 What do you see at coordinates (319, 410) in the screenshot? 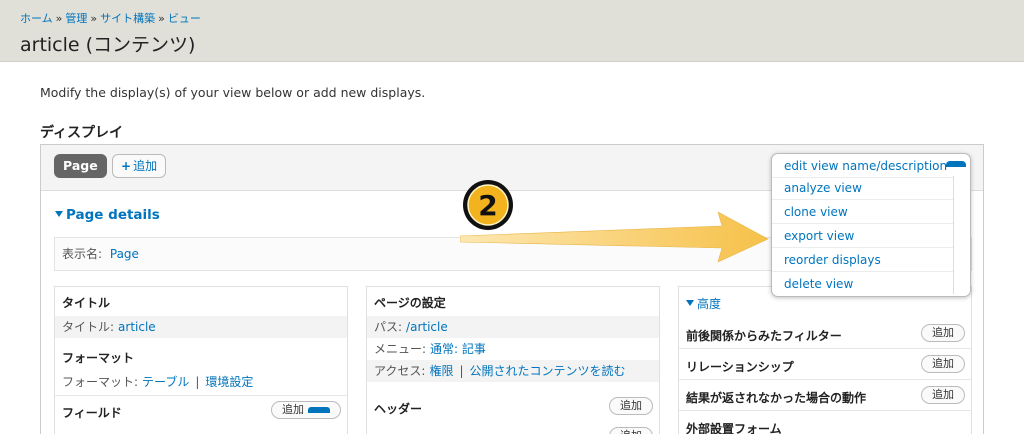
I see `chevron-down-icon` at bounding box center [319, 410].